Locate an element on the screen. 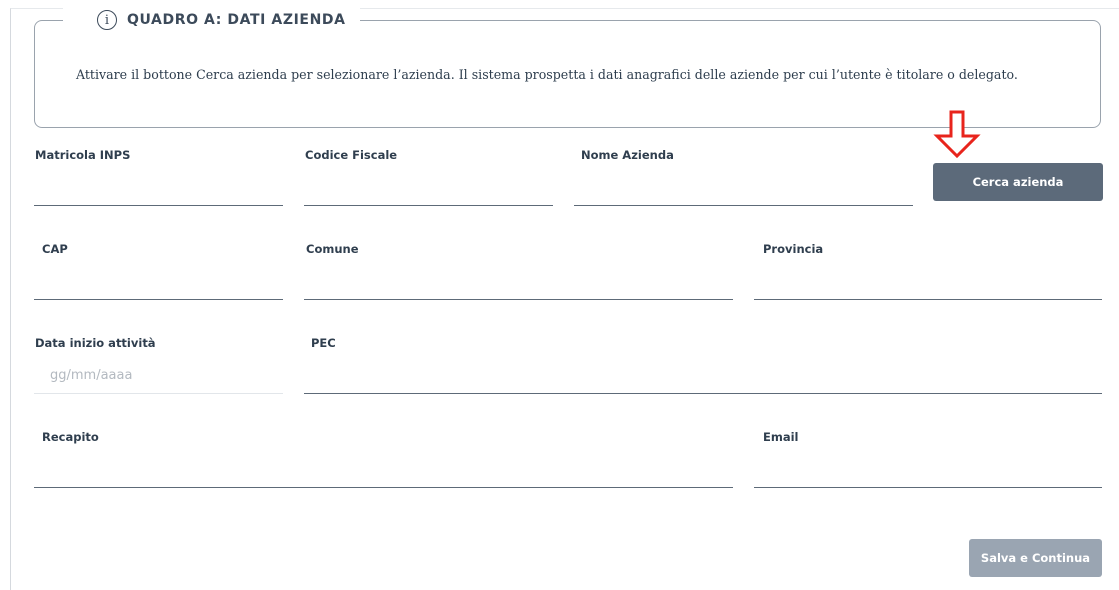 The width and height of the screenshot is (1119, 590). cap-input is located at coordinates (158, 299).